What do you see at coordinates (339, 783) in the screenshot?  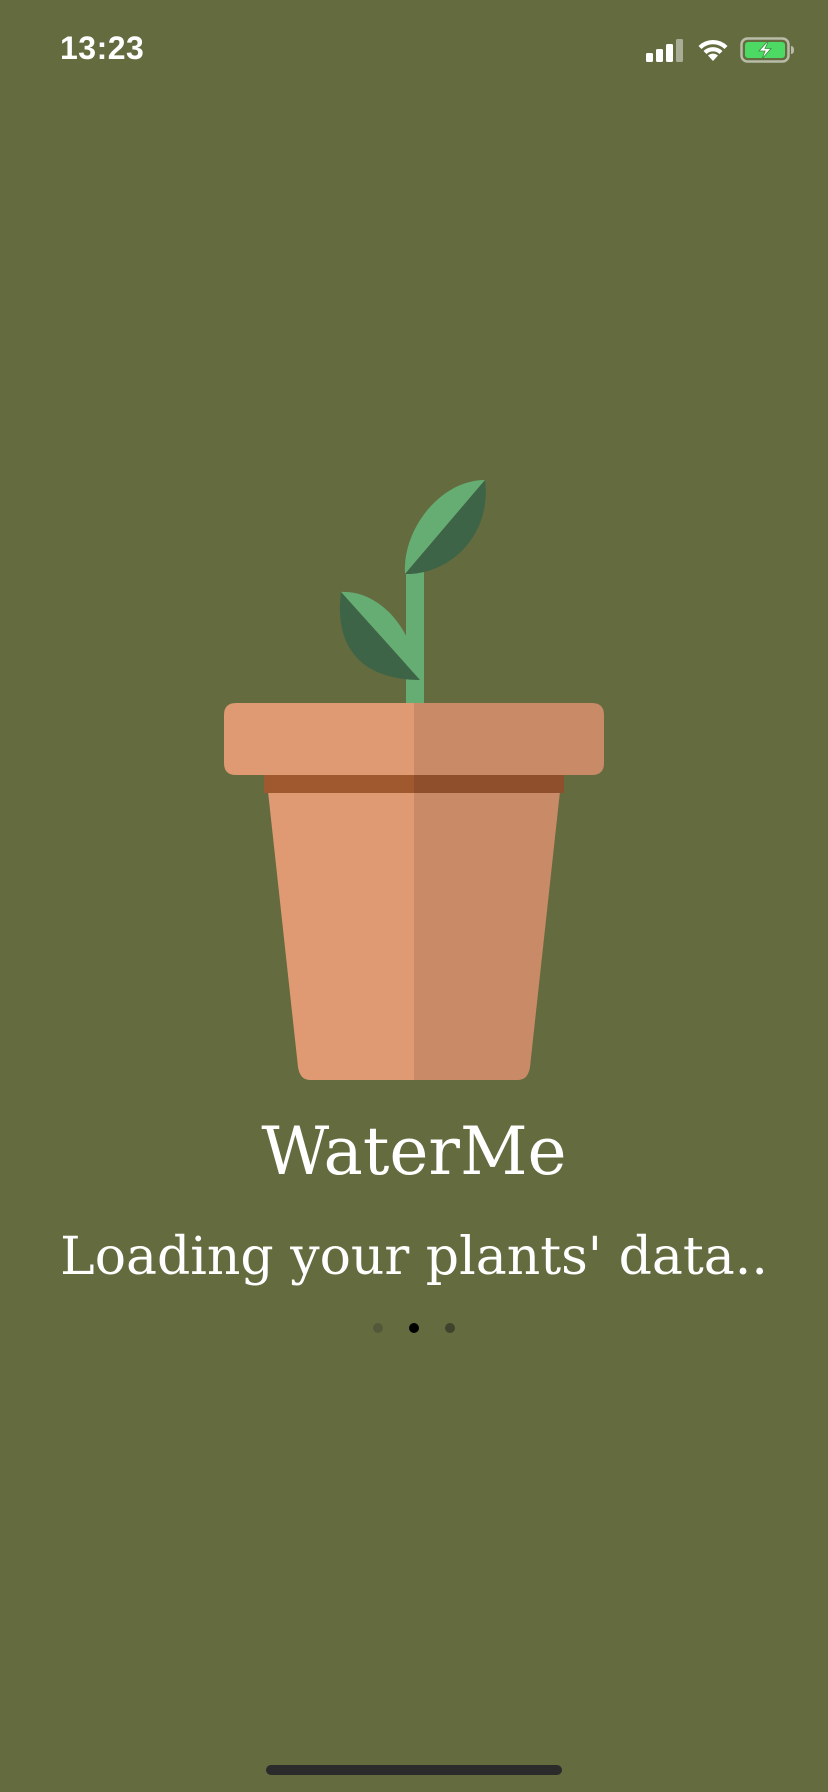 I see `pot-band-left` at bounding box center [339, 783].